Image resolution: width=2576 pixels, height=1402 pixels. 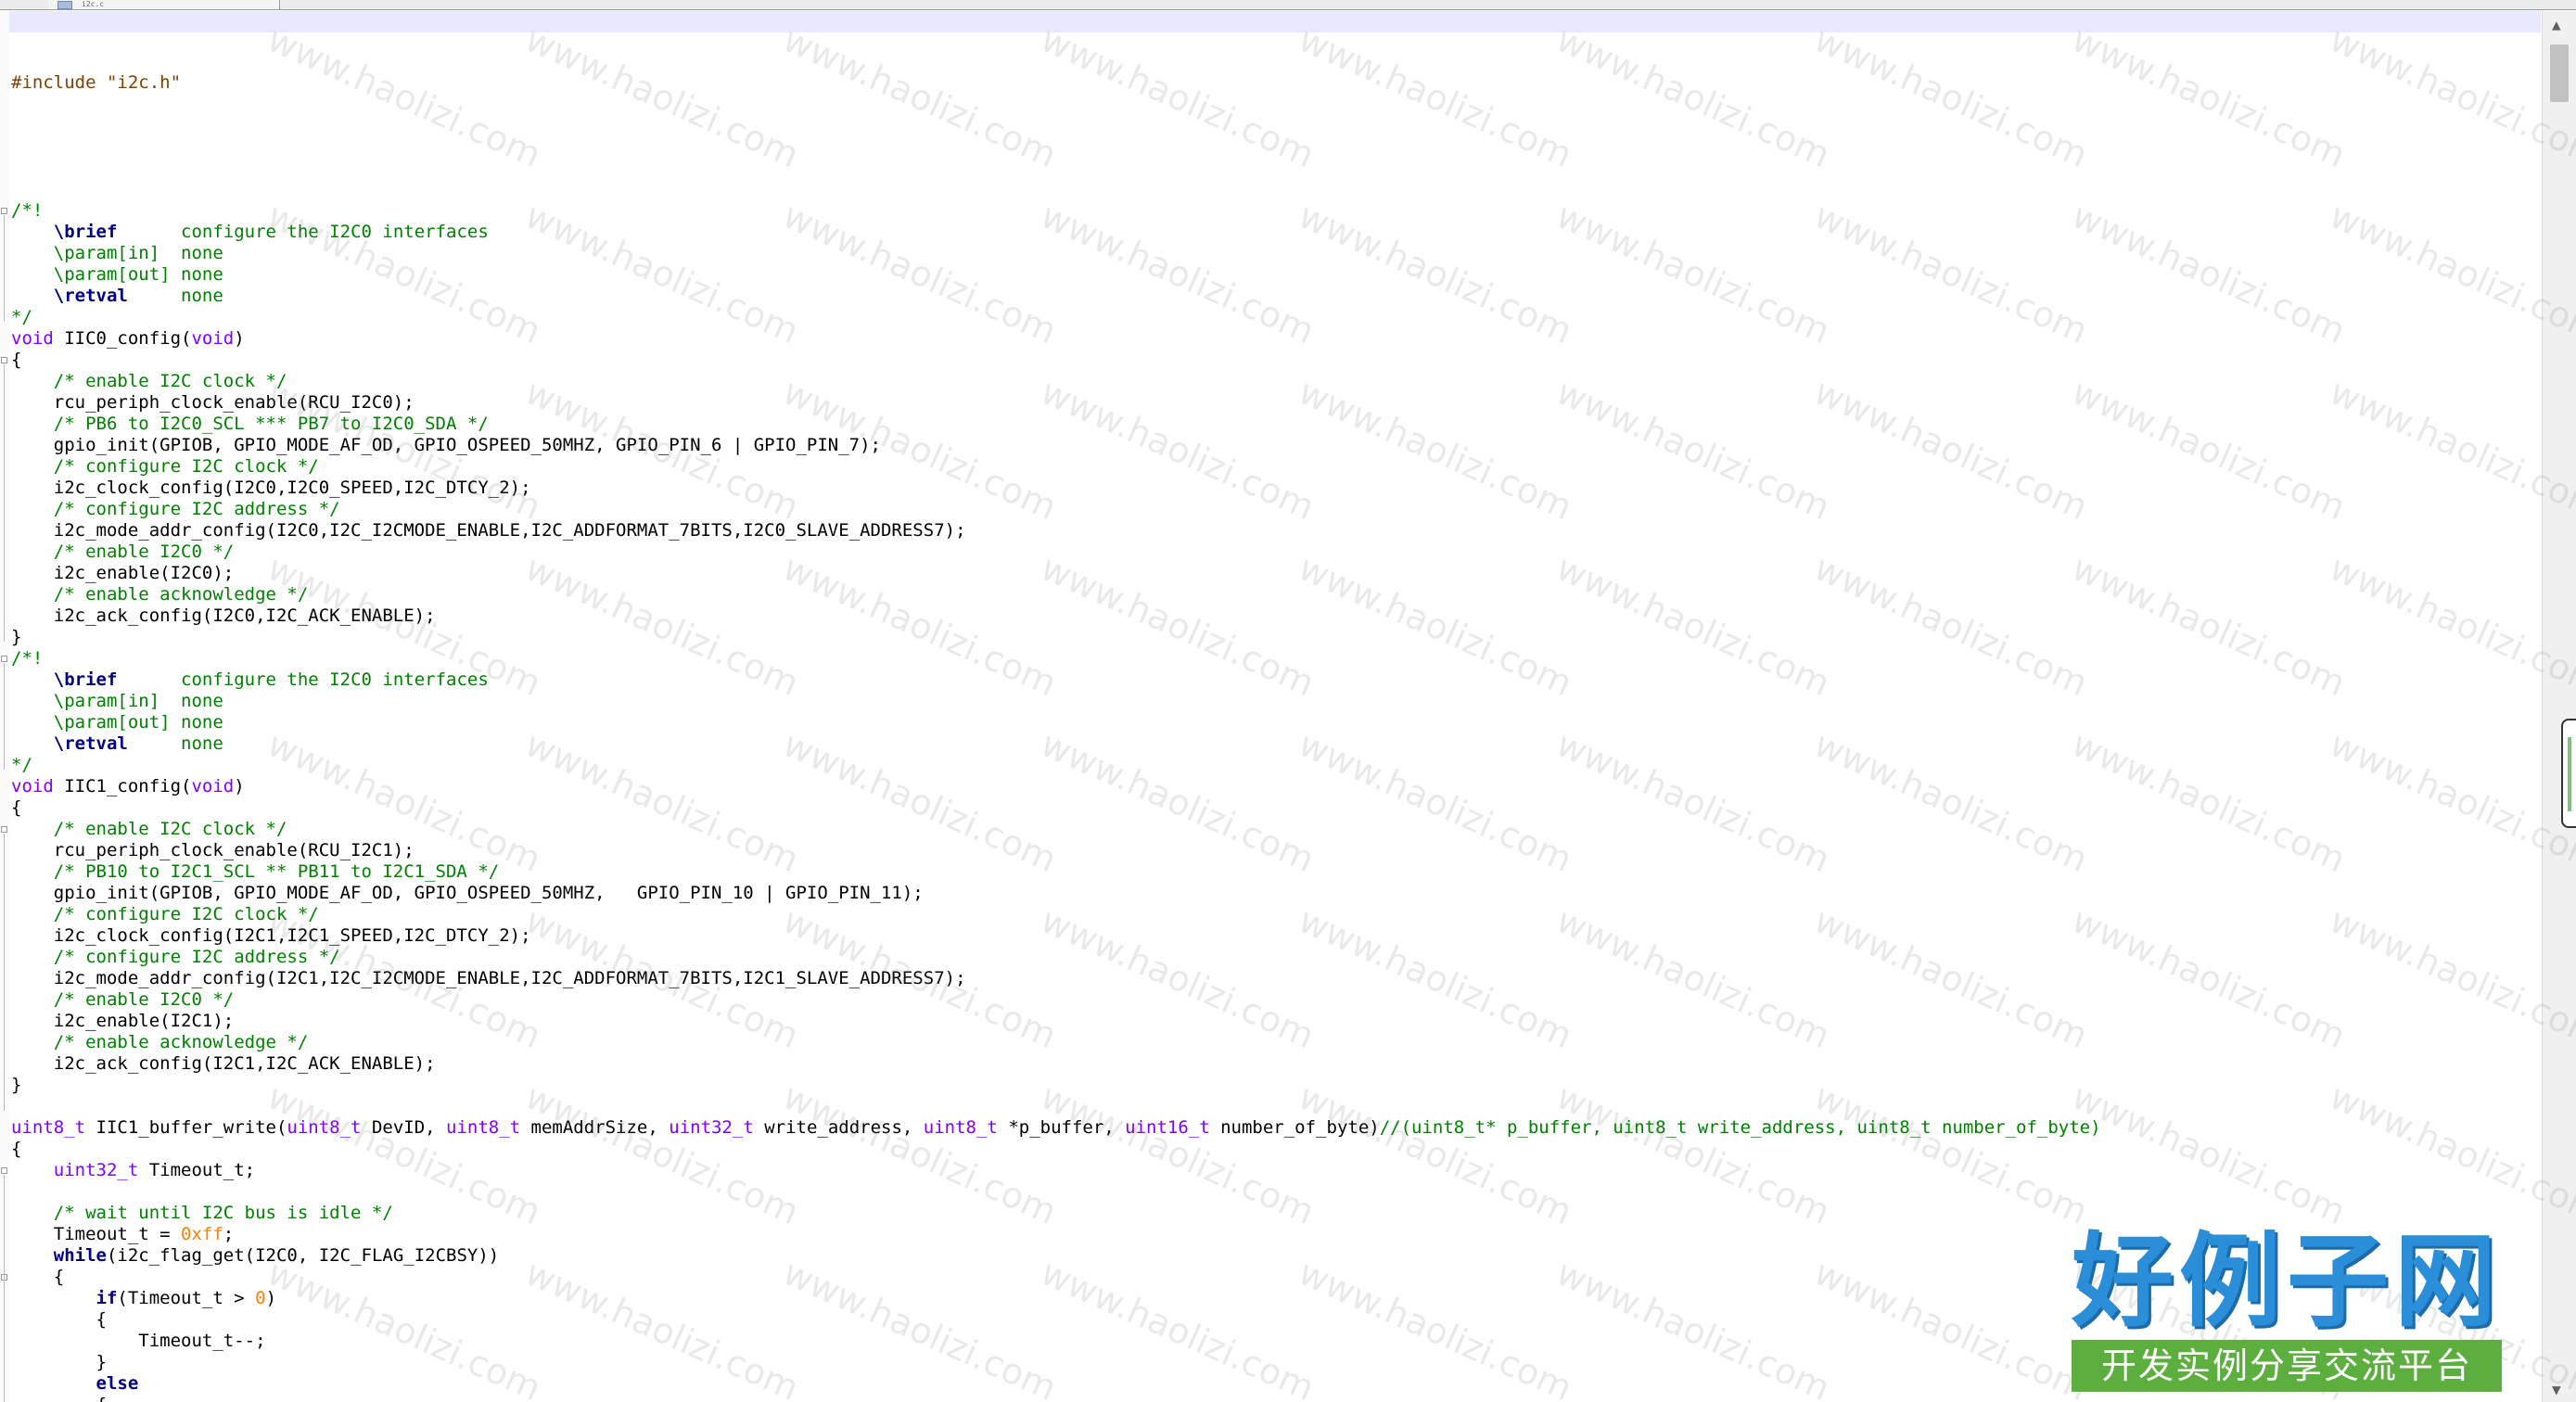 I want to click on code-token: if, so click(x=107, y=1298).